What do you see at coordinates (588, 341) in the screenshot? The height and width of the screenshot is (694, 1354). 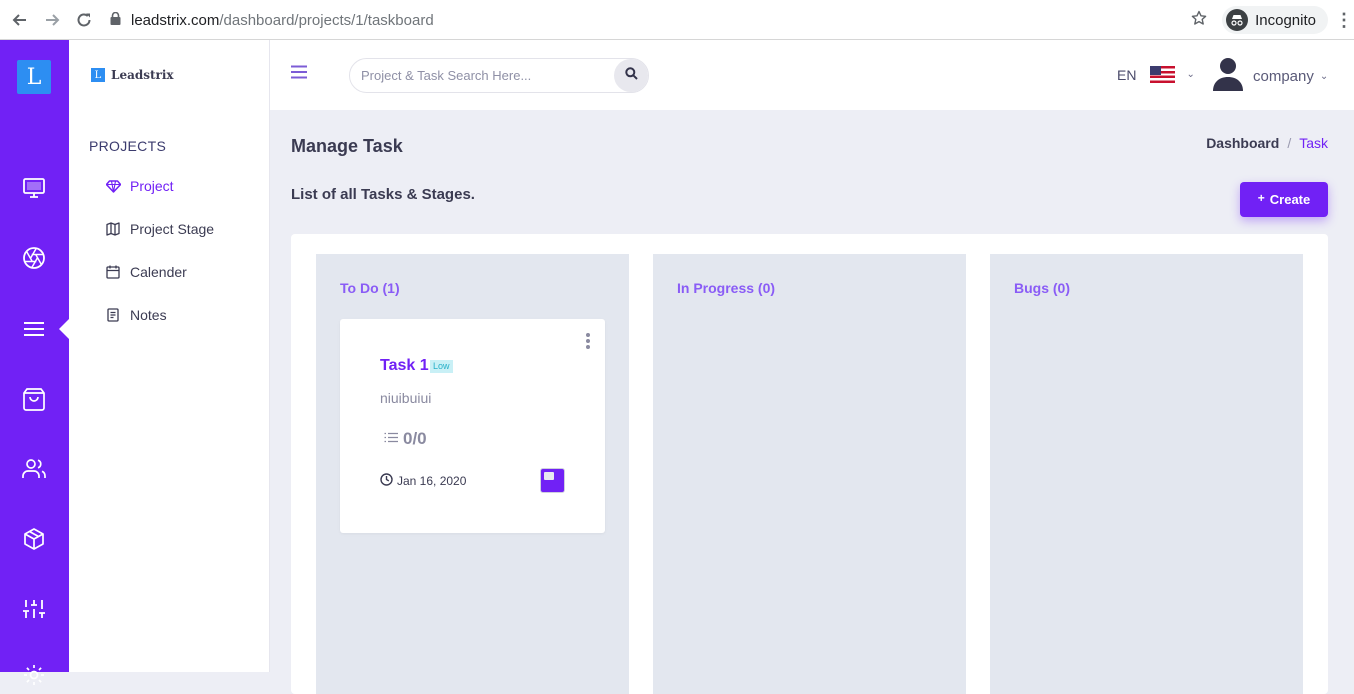 I see `more-options-icon` at bounding box center [588, 341].